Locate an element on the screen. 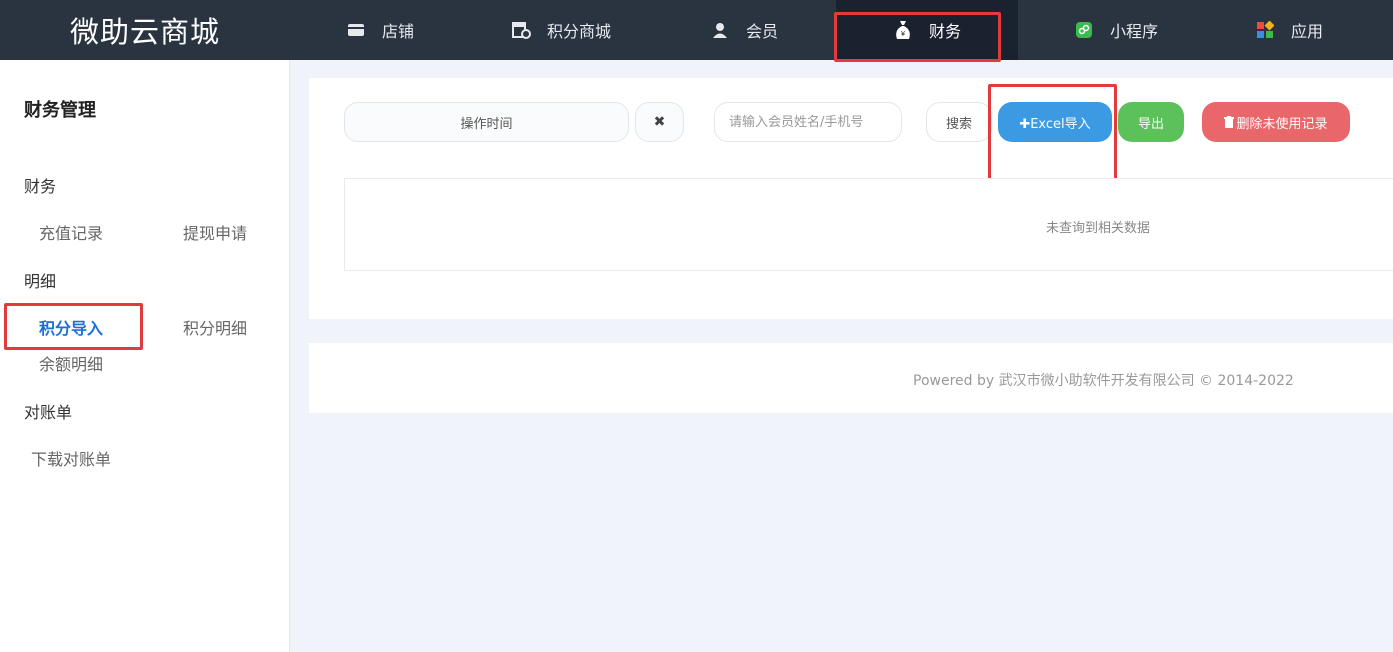  close-icon: ✖ is located at coordinates (659, 122).